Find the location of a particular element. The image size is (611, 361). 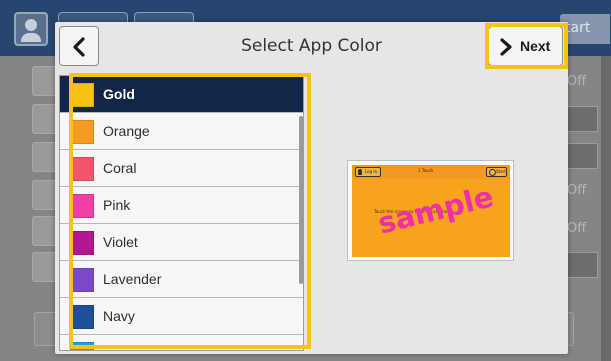

preview-title: 1 Touch is located at coordinates (426, 170).